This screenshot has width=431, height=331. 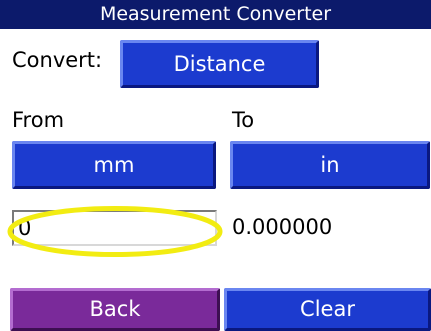 I want to click on convert-label: Convert:, so click(x=57, y=60).